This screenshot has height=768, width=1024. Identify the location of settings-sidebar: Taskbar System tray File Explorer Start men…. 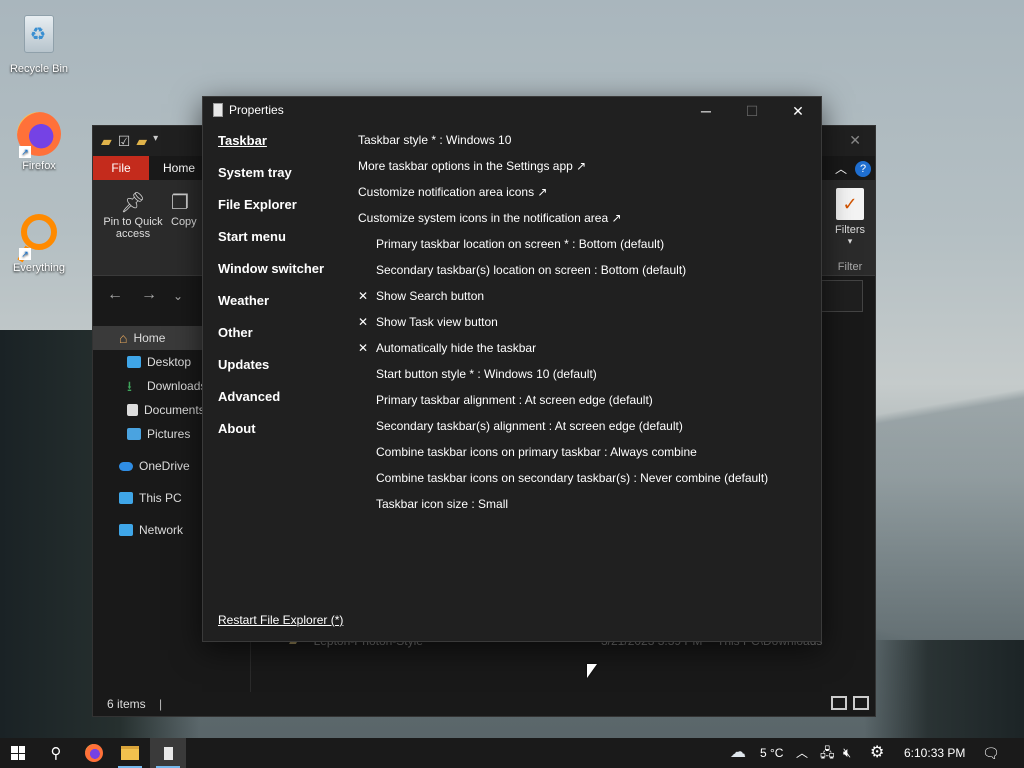
(283, 293).